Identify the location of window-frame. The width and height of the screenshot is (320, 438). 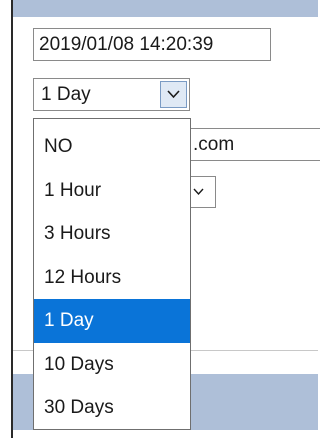
(12, 219).